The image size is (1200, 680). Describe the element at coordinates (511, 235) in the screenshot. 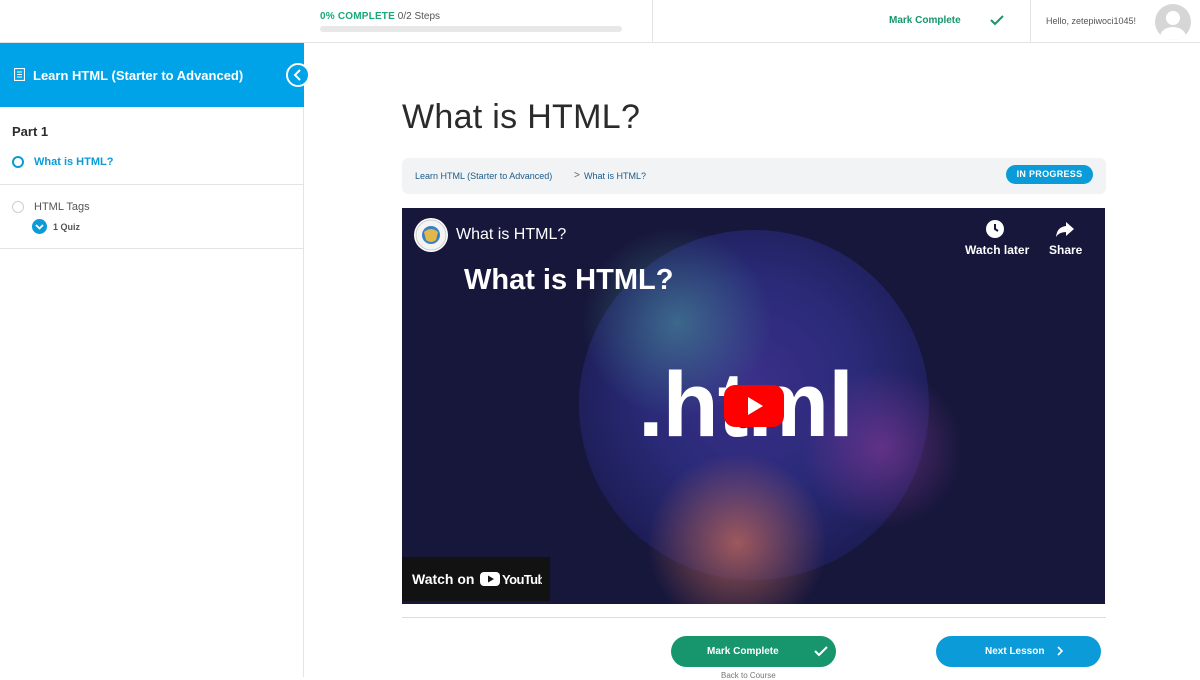

I see `video-title: What is HTML?` at that location.